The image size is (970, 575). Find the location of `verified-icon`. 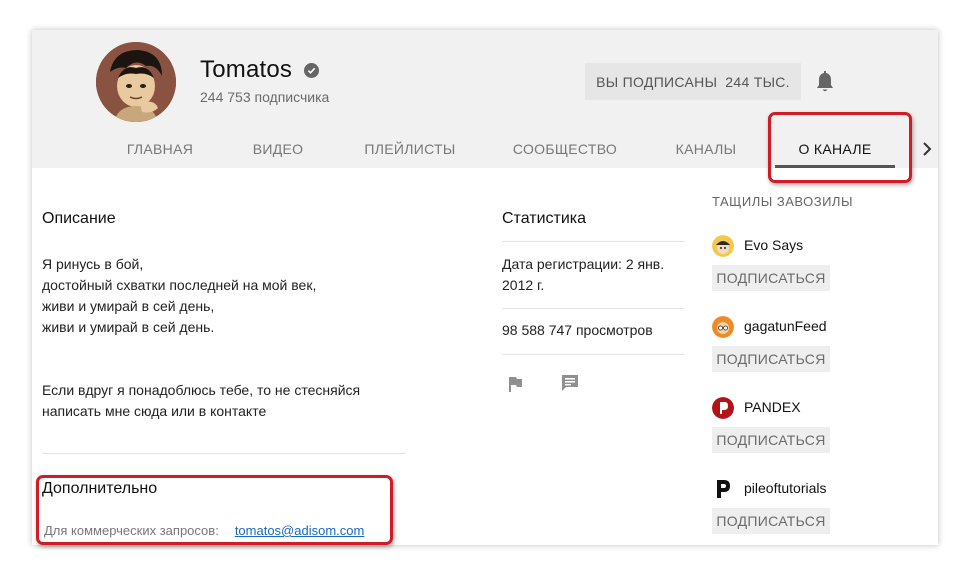

verified-icon is located at coordinates (311, 70).